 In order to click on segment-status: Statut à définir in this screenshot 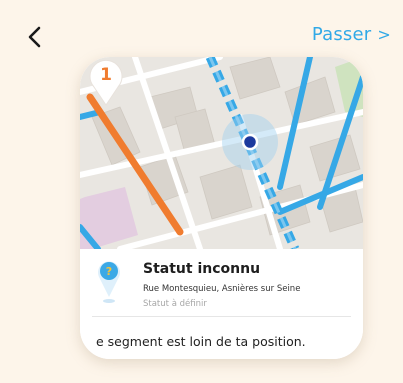, I will do `click(175, 304)`.